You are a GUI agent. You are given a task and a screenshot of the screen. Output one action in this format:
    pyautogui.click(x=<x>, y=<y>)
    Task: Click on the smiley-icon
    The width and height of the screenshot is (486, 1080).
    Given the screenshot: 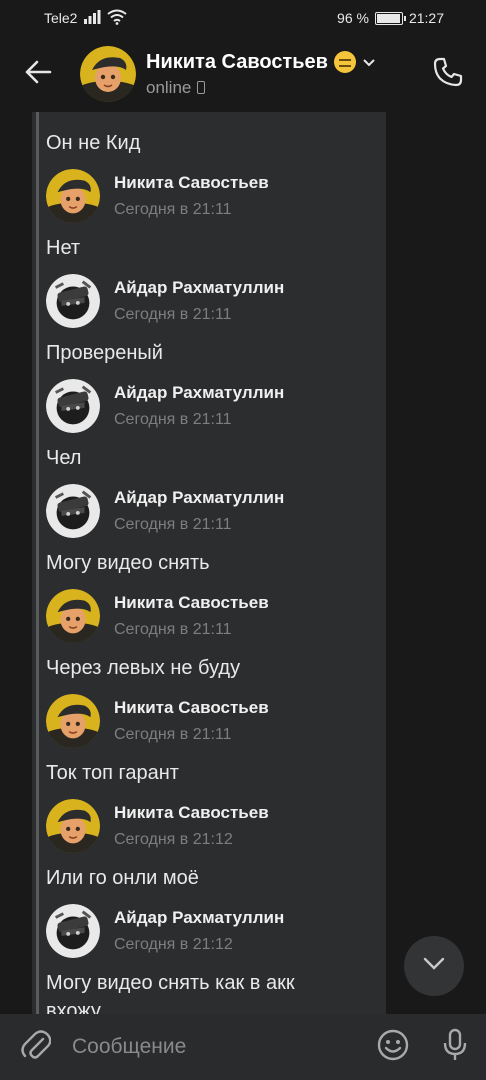 What is the action you would take?
    pyautogui.click(x=393, y=1047)
    